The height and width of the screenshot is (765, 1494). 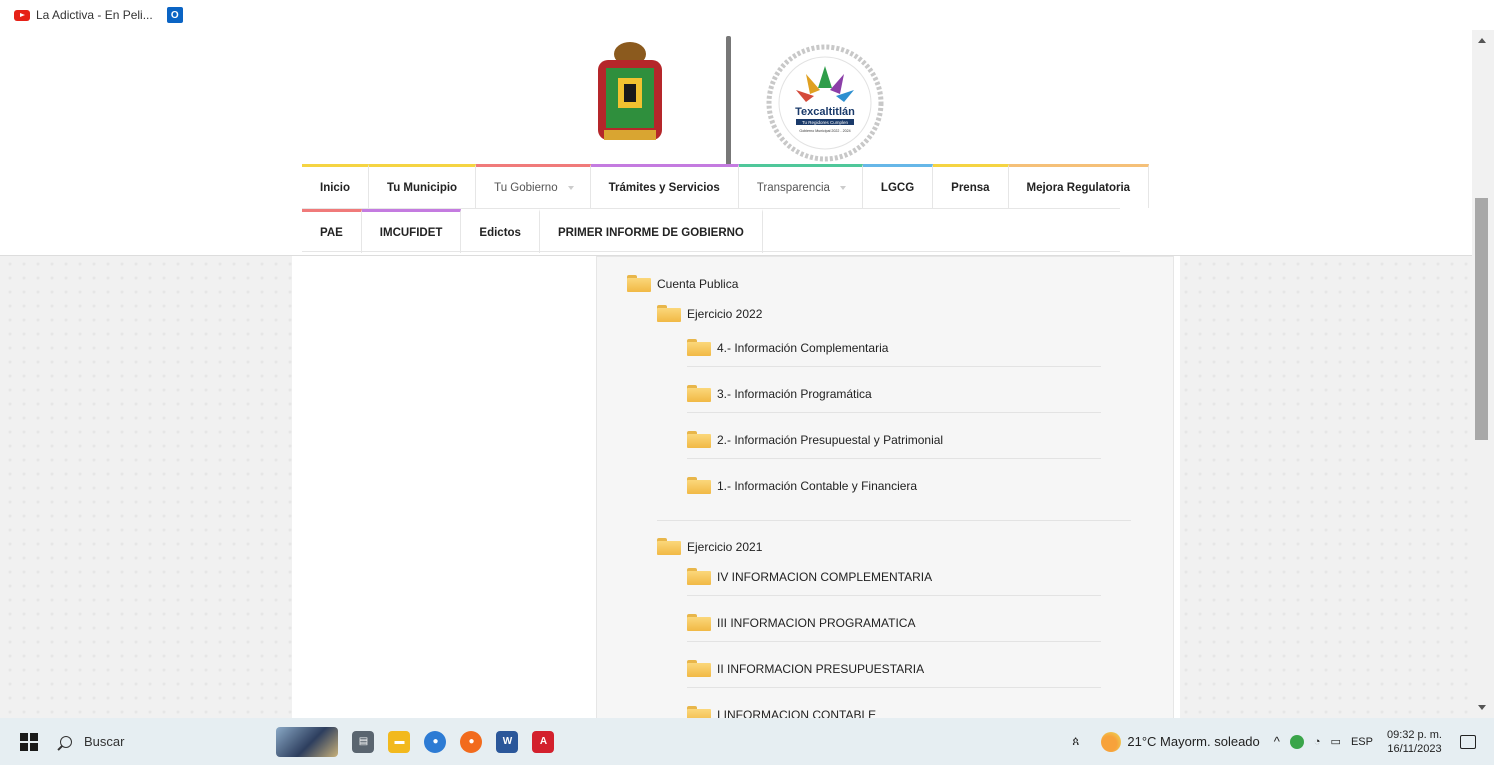 I want to click on weather-text: 21°C Mayorm. soleado, so click(x=1193, y=741).